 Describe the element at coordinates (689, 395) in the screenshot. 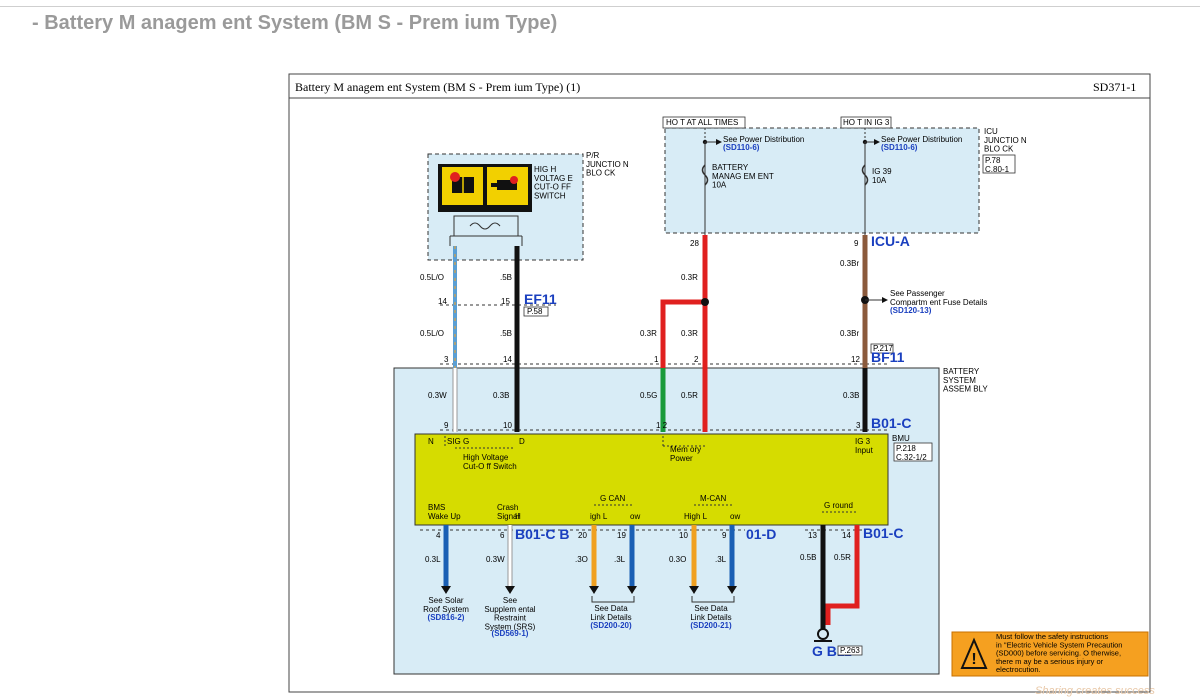

I see `wire-label-w8: 0.5R` at that location.